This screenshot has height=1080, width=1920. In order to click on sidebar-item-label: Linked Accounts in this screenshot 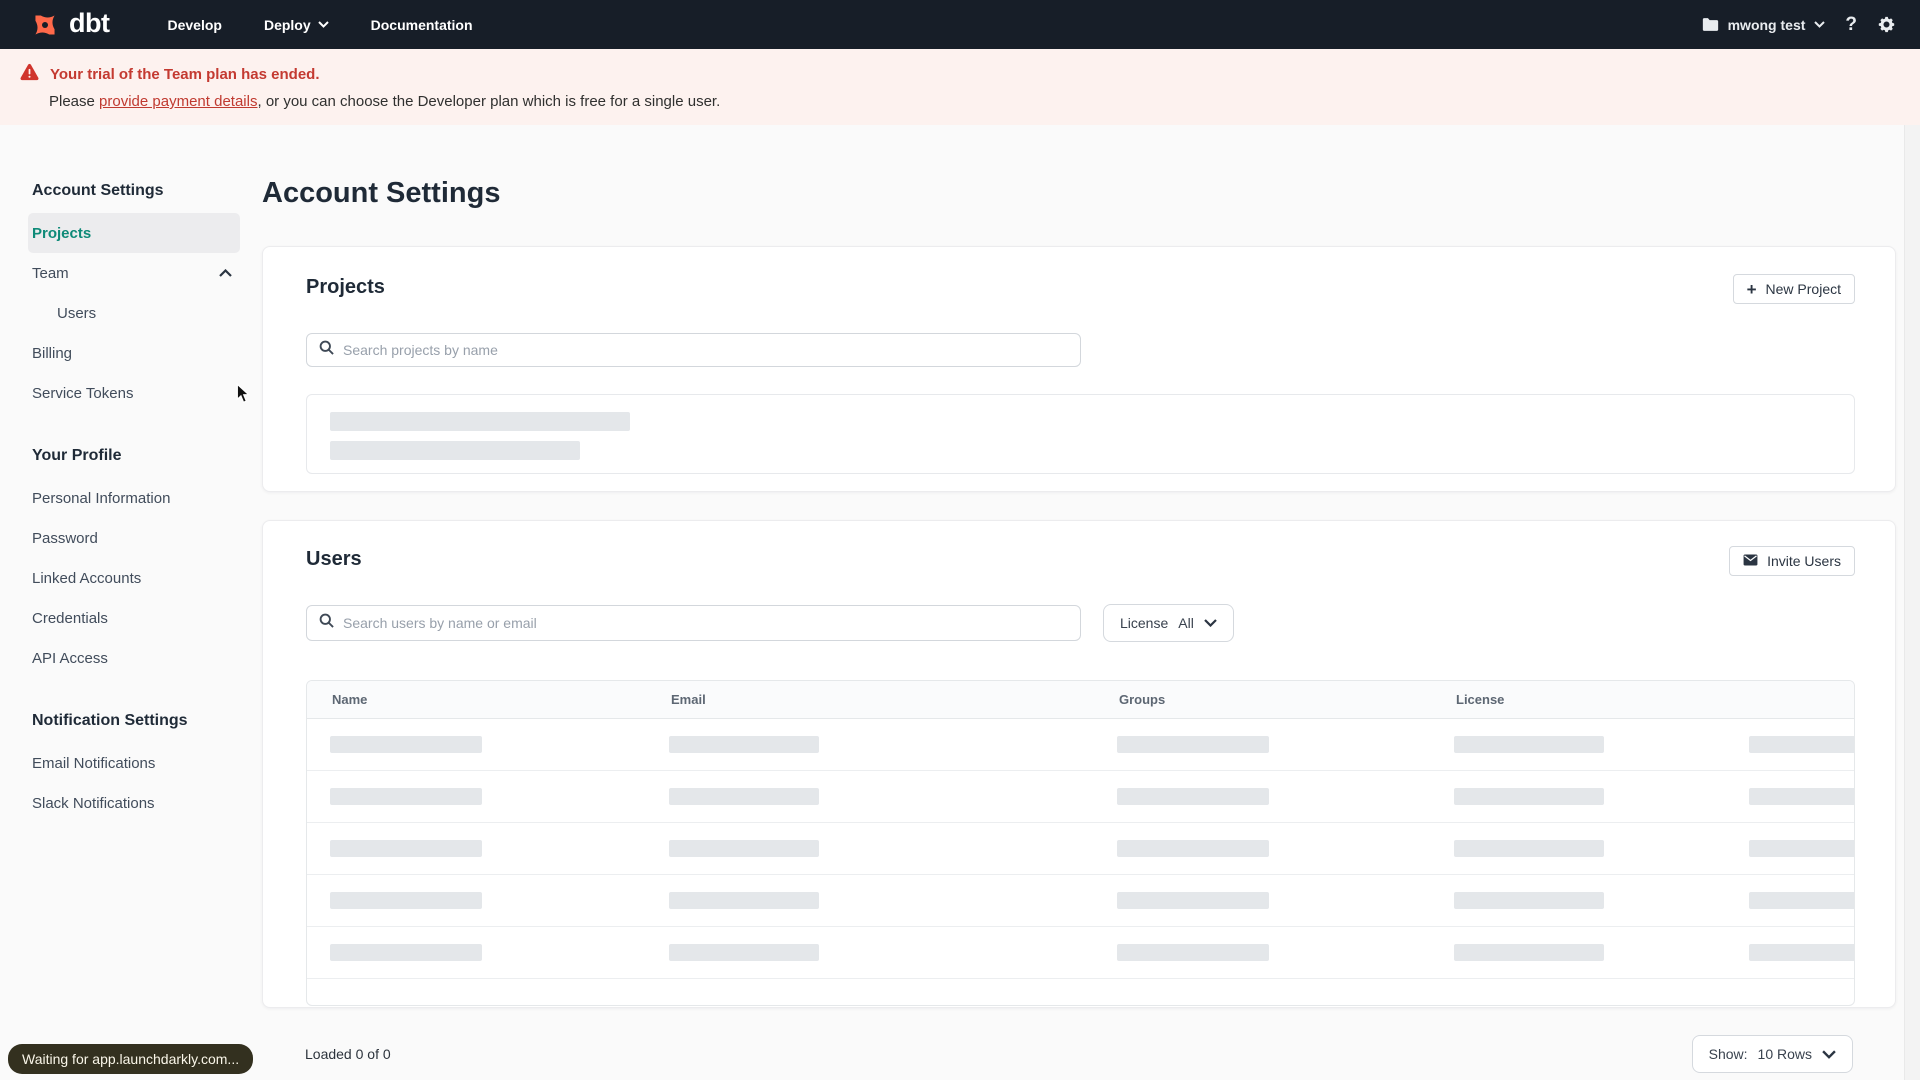, I will do `click(87, 578)`.